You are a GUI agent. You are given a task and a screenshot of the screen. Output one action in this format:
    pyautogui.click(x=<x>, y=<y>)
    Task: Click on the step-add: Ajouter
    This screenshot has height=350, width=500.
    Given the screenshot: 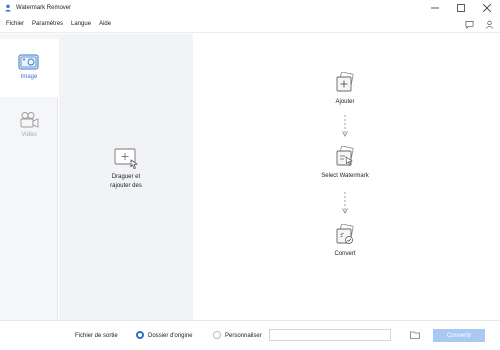 What is the action you would take?
    pyautogui.click(x=345, y=88)
    